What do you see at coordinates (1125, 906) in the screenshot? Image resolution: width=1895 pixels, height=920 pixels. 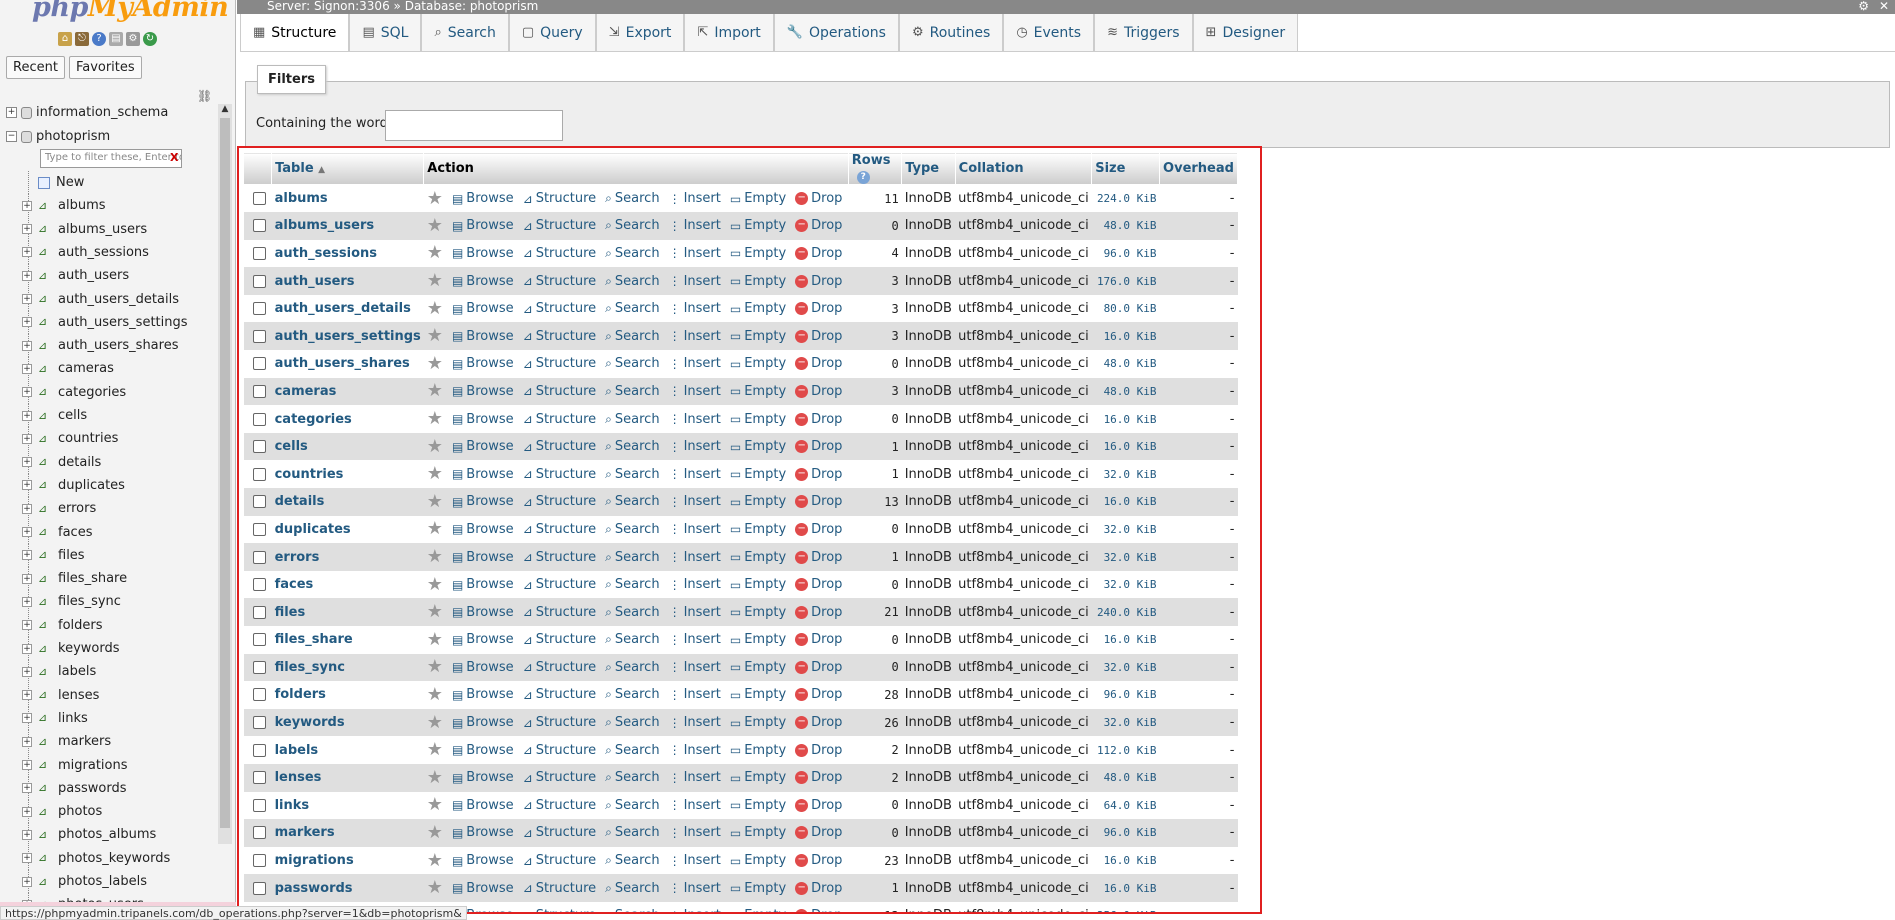 I see `table-size-link: 256.0 KiB` at bounding box center [1125, 906].